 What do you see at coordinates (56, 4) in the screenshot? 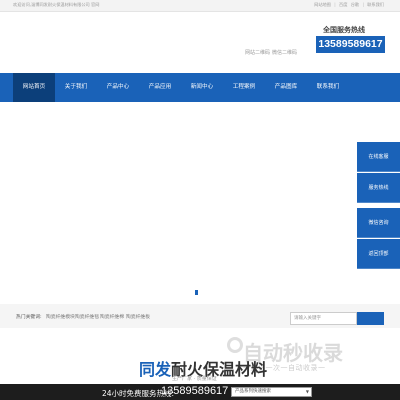
I see `welcome-text: 欢迎访问,淄博同发耐火保温材料有限公司 官网` at bounding box center [56, 4].